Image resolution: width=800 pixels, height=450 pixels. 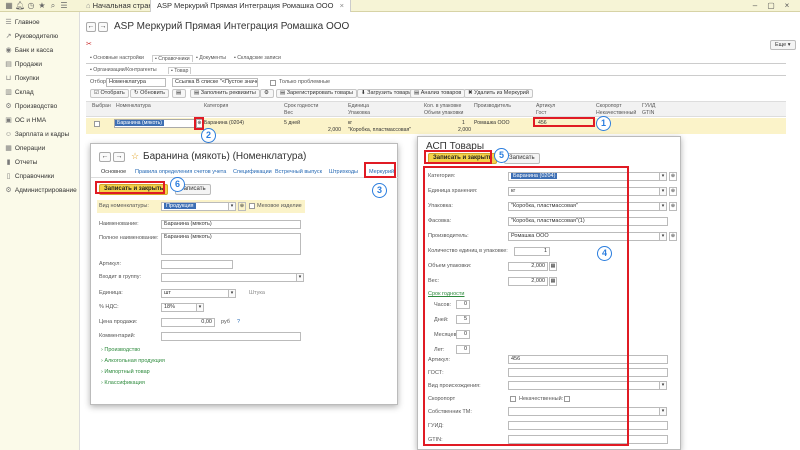 I want to click on delete-mercury-button: ✖ Удалить из Меркурий, so click(x=498, y=93).